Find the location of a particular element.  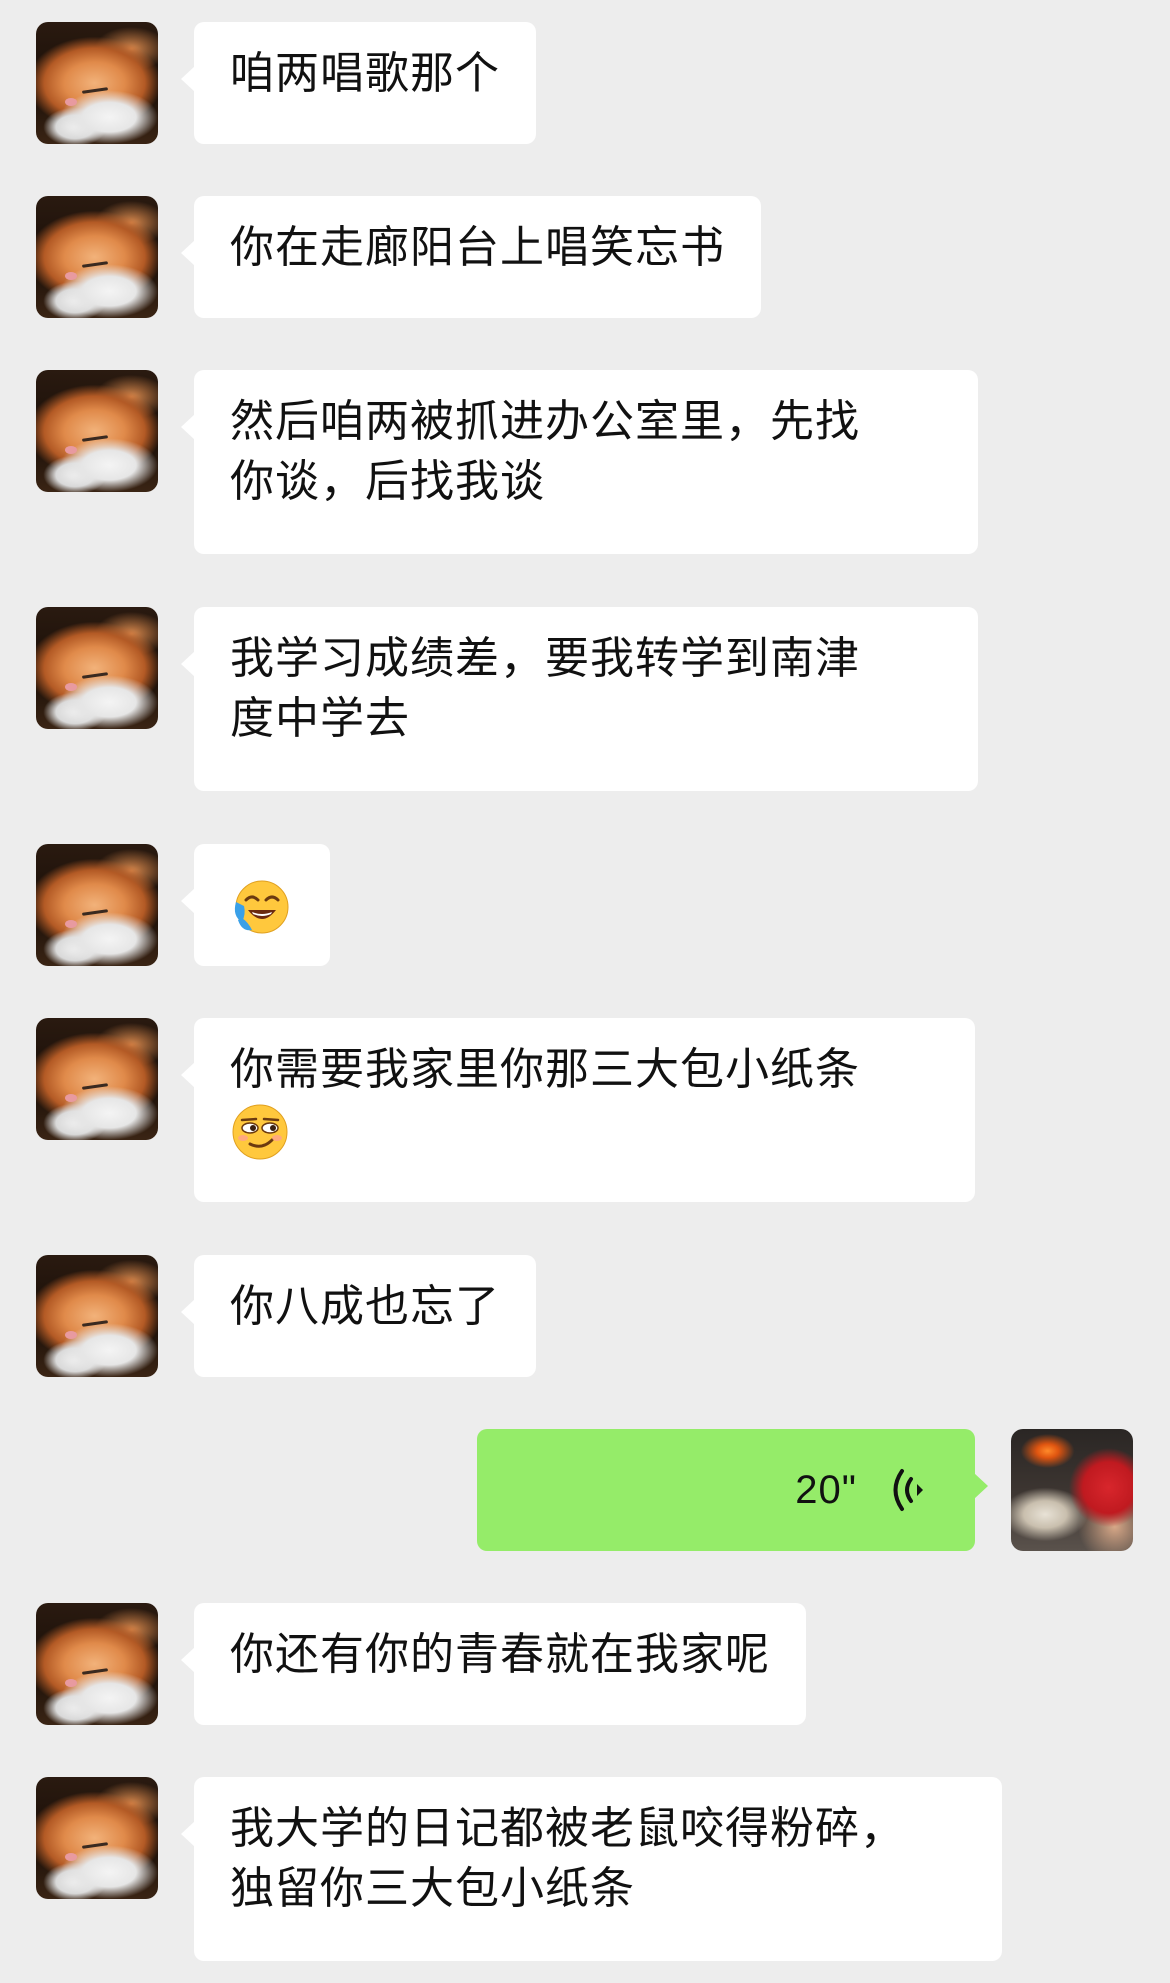

message-text-line: 我学习成绩差，要我转学到南津 is located at coordinates (545, 658).